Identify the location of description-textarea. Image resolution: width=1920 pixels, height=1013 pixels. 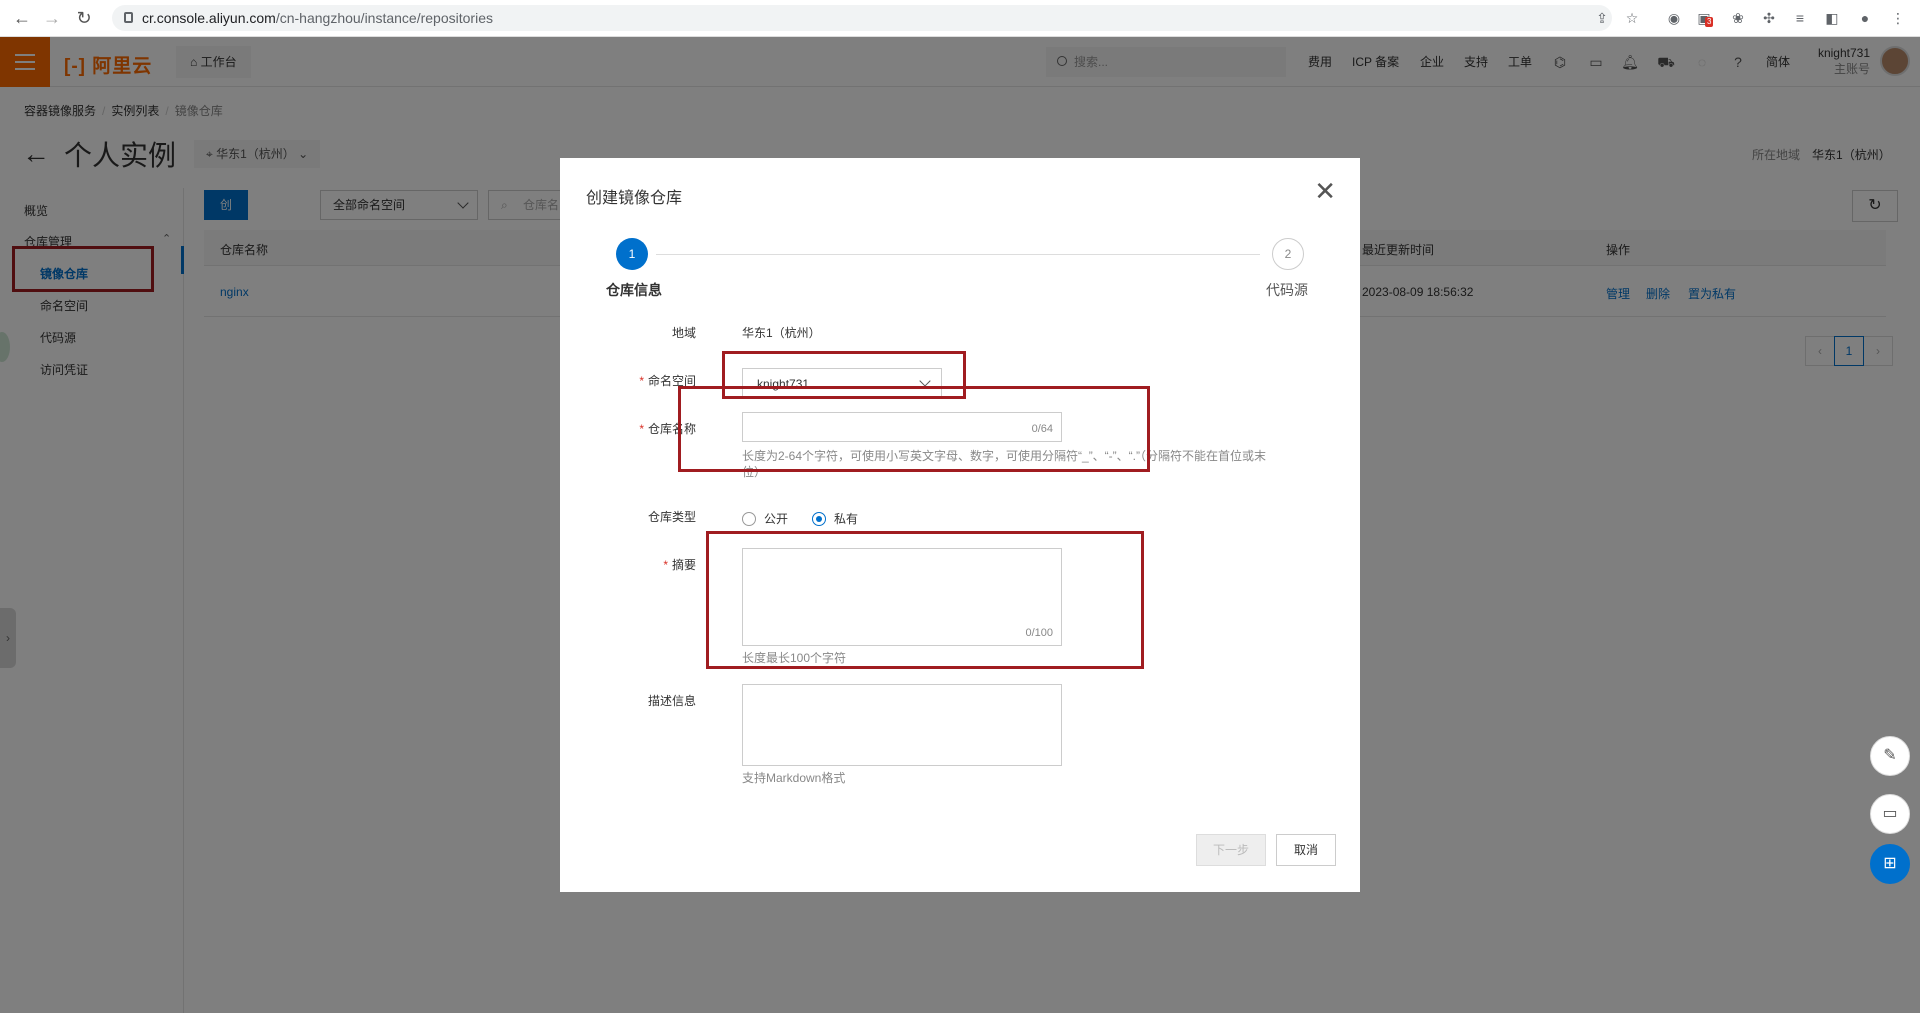
(902, 725).